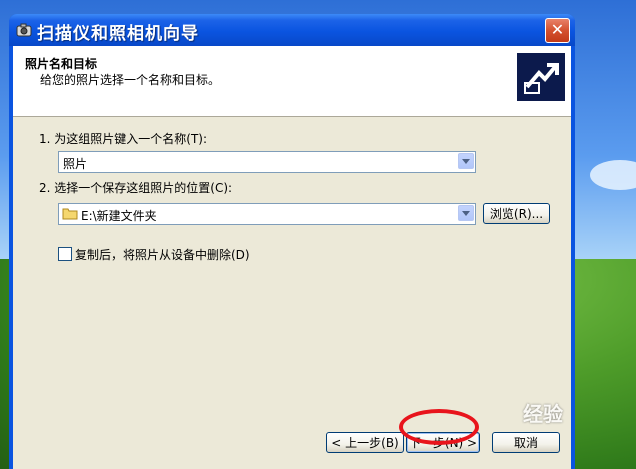 The image size is (636, 469). What do you see at coordinates (70, 214) in the screenshot?
I see `folder-icon` at bounding box center [70, 214].